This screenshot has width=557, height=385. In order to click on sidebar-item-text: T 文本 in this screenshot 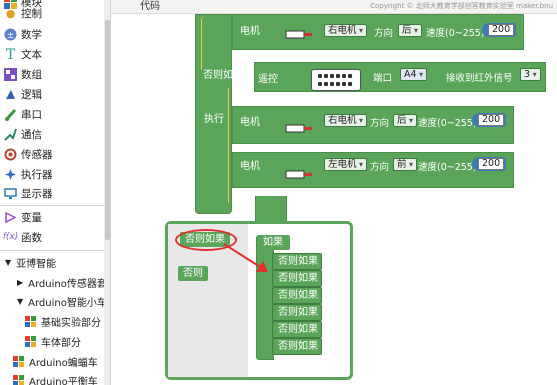, I will do `click(21, 54)`.